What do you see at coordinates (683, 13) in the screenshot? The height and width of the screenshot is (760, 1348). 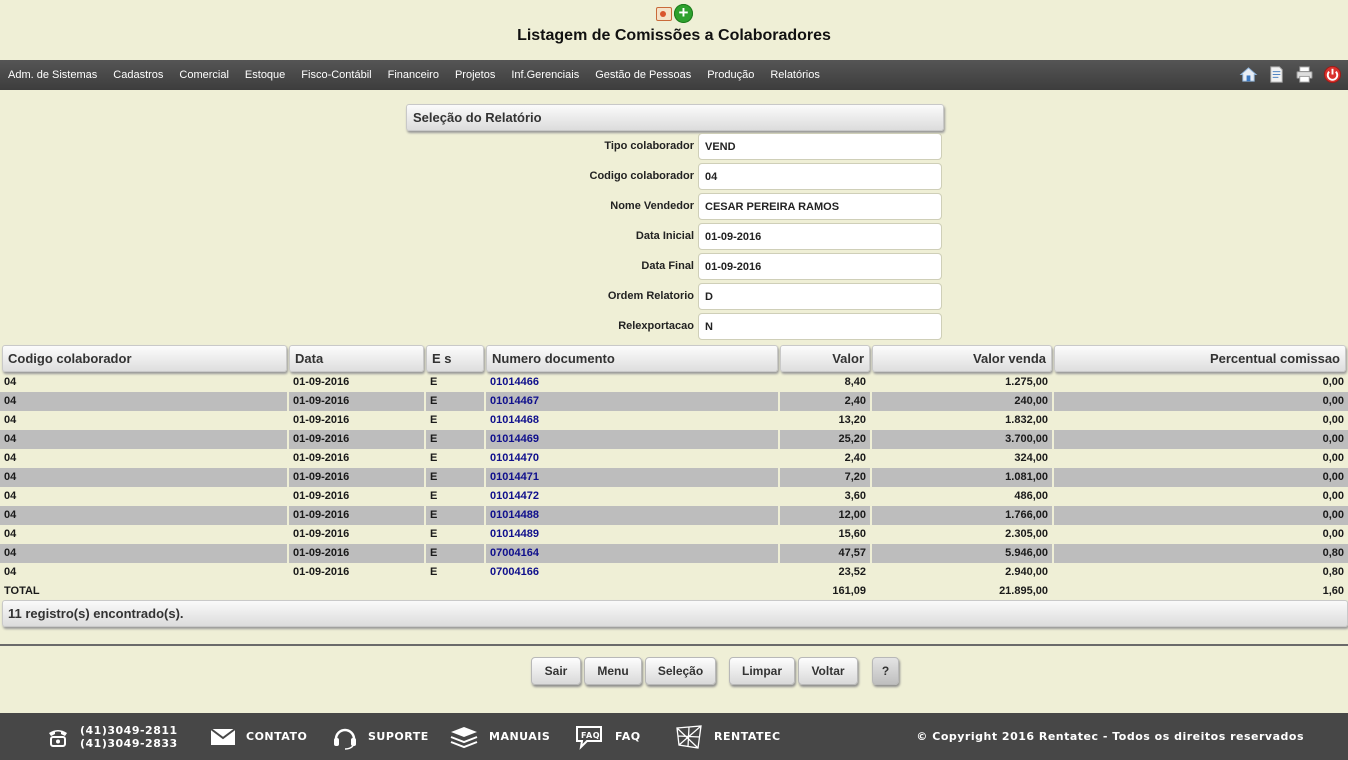 I see `add-icon: +` at bounding box center [683, 13].